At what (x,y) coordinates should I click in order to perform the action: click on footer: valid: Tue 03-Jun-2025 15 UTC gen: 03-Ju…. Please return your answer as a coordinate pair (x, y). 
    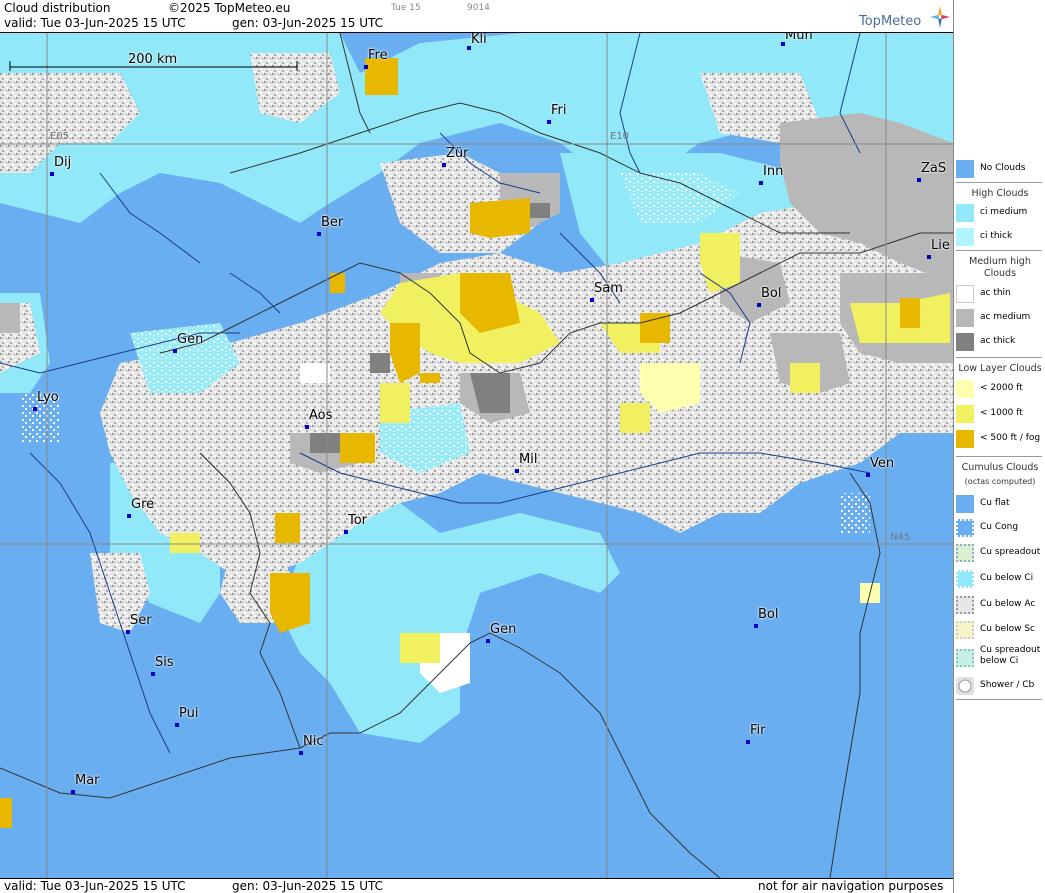
    Looking at the image, I should click on (476, 885).